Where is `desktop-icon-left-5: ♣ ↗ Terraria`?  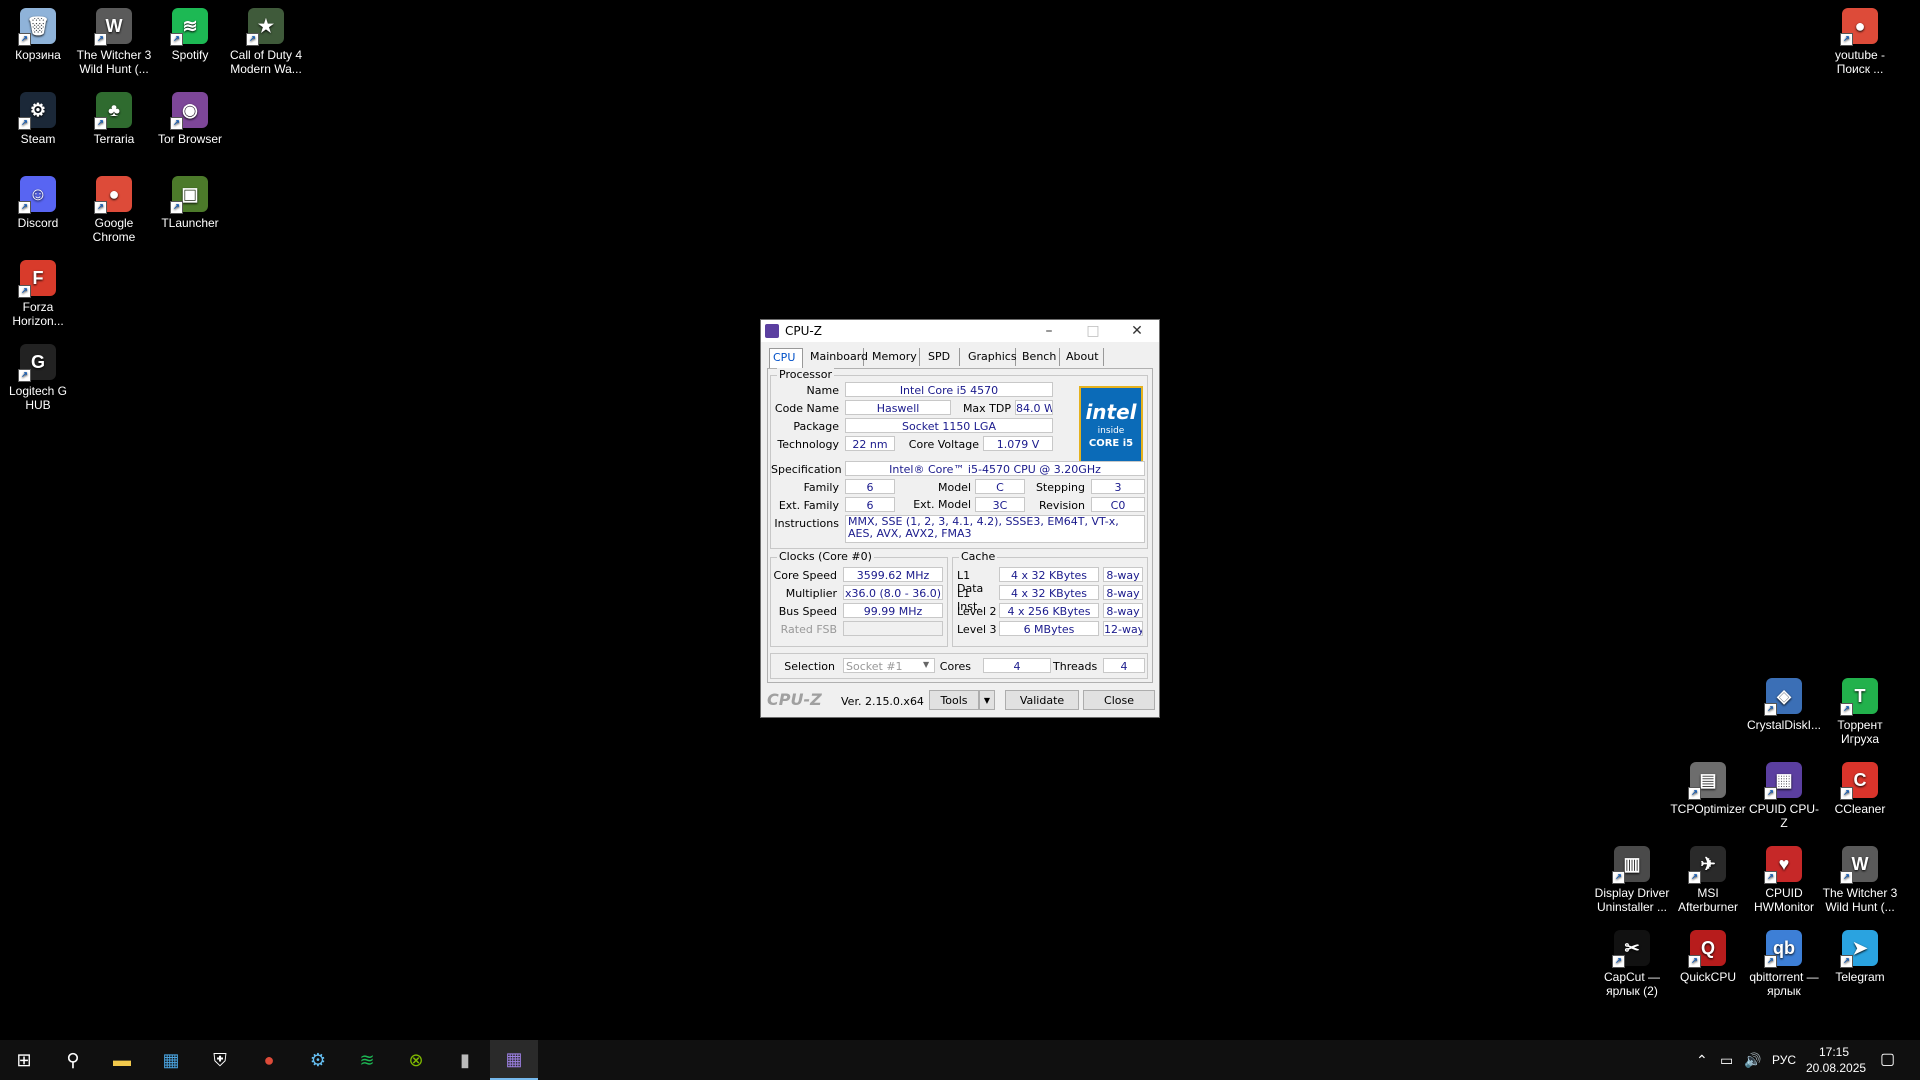 desktop-icon-left-5: ♣ ↗ Terraria is located at coordinates (114, 119).